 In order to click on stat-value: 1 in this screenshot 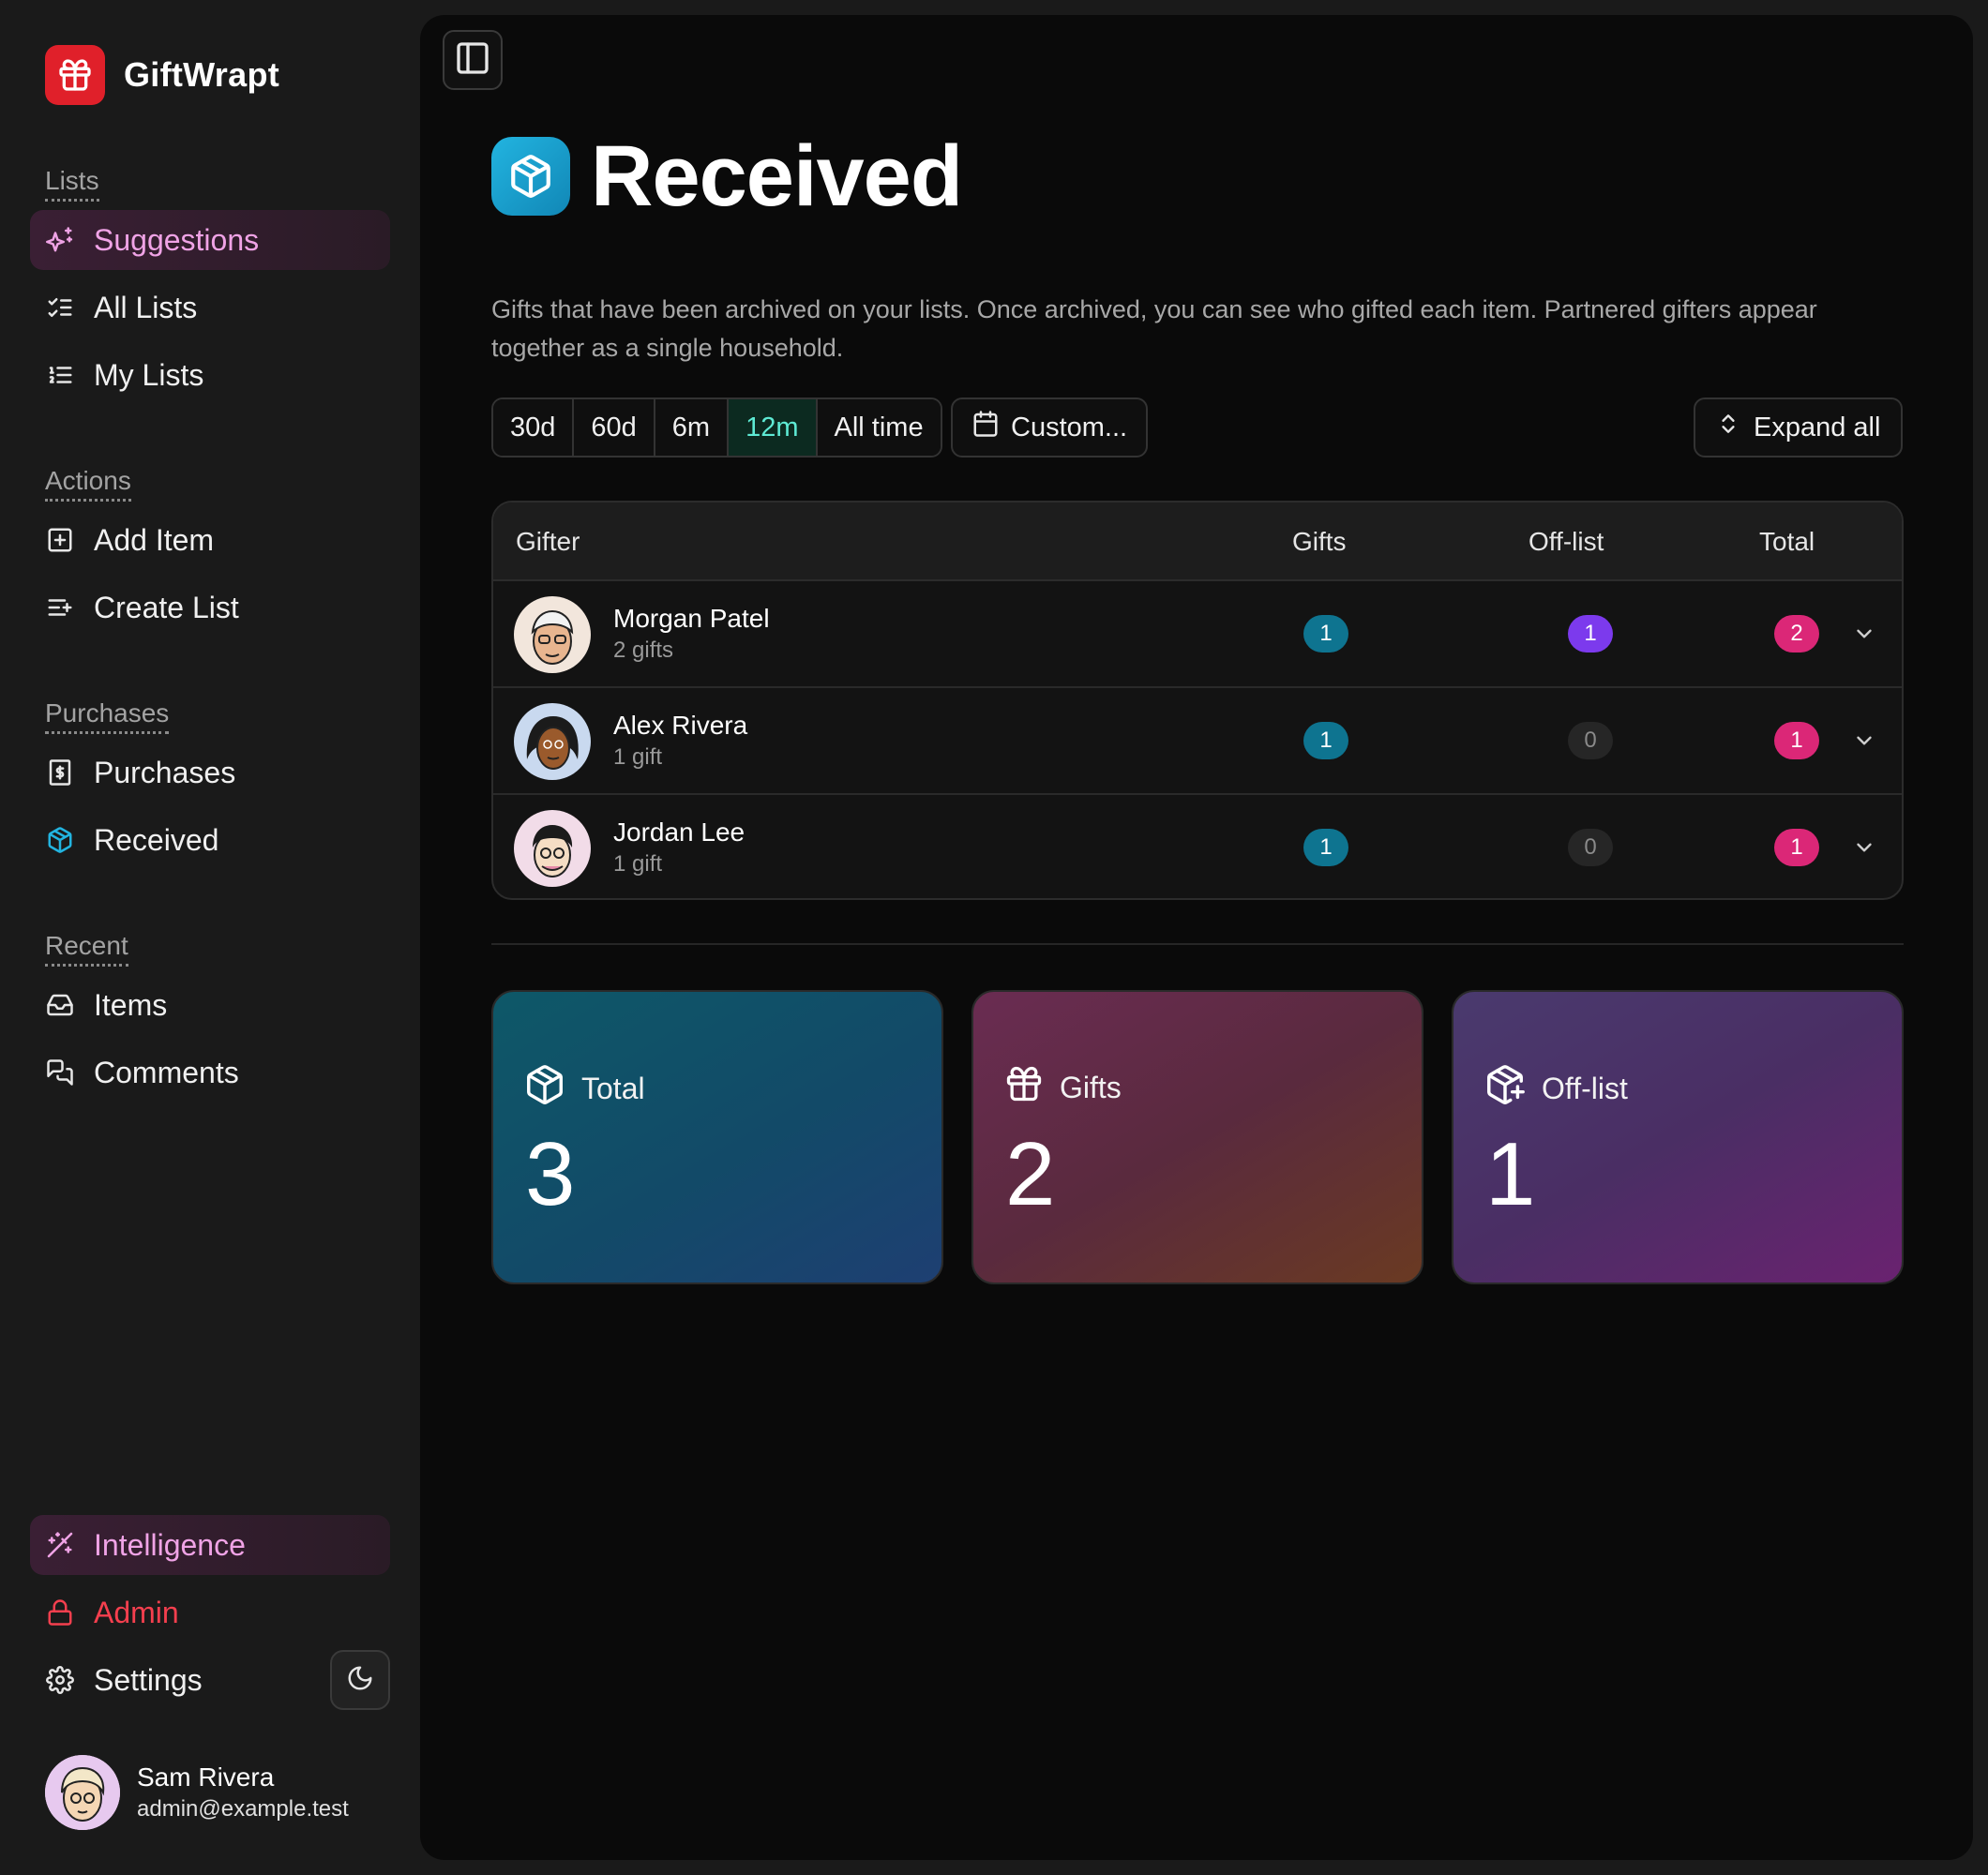, I will do `click(1511, 1174)`.